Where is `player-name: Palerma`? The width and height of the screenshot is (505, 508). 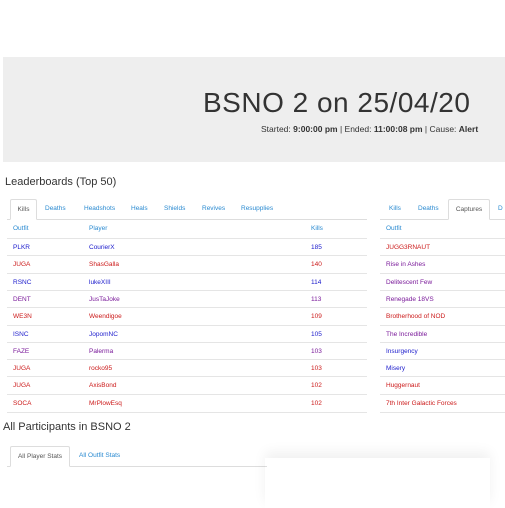
player-name: Palerma is located at coordinates (101, 351).